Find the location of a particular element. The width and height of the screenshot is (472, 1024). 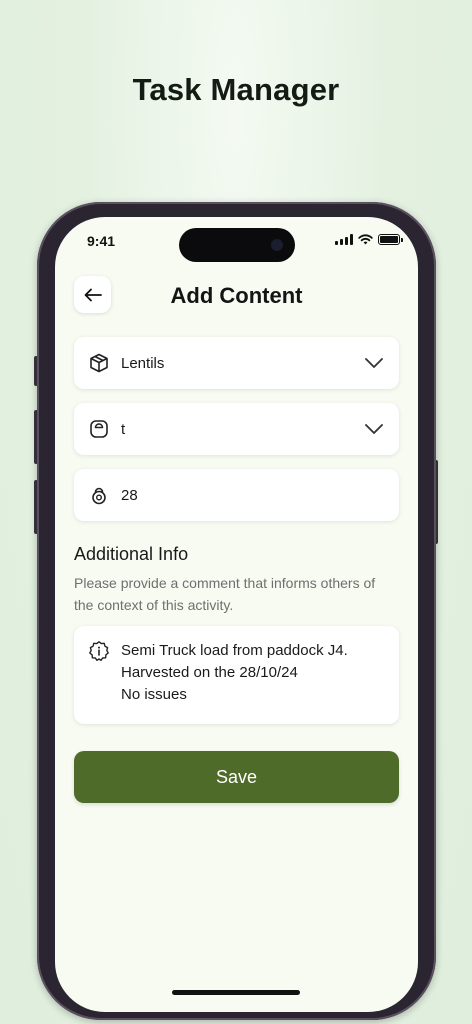

save-button: Save is located at coordinates (236, 777).